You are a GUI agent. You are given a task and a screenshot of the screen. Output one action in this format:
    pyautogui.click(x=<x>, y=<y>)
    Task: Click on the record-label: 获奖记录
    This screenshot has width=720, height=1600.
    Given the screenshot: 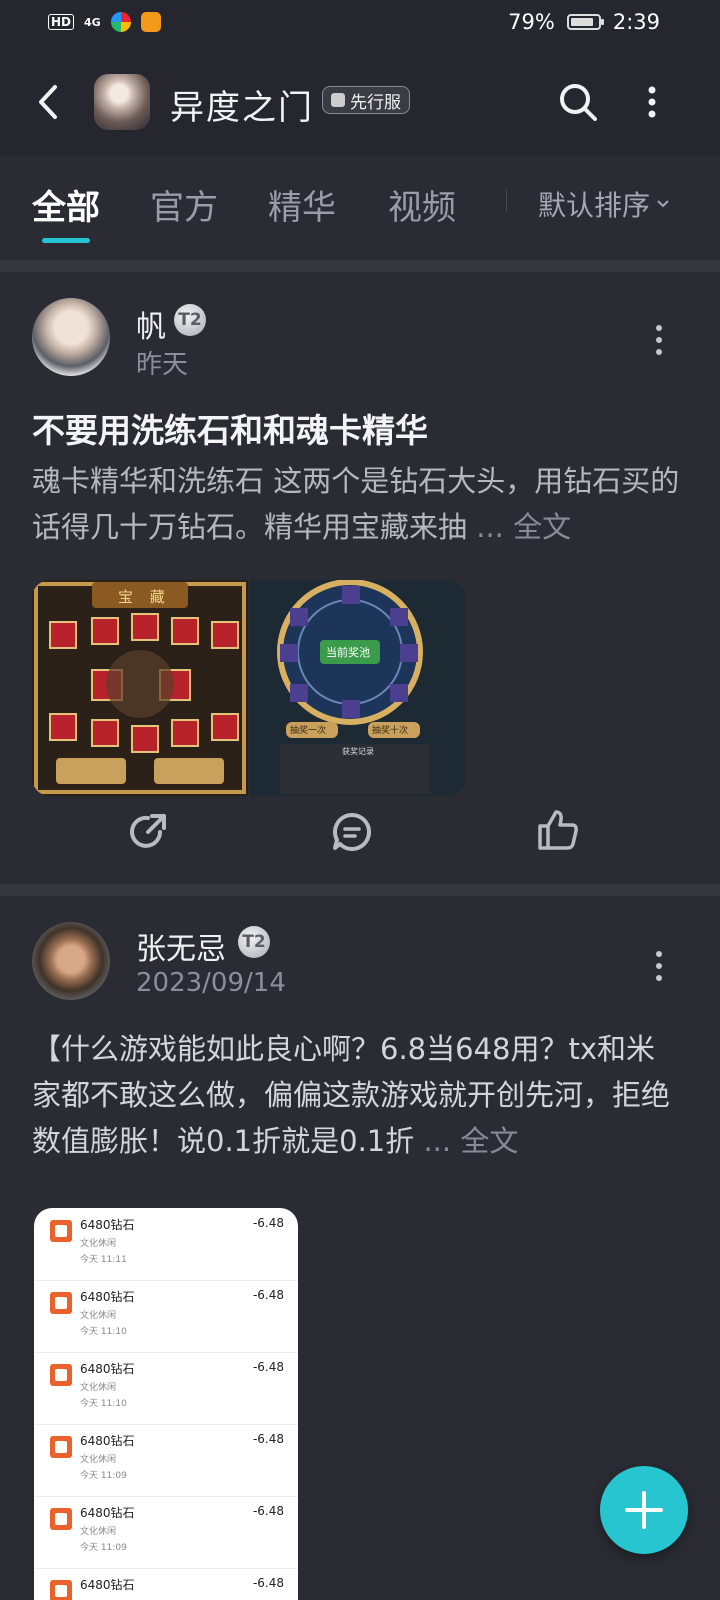 What is the action you would take?
    pyautogui.click(x=358, y=751)
    